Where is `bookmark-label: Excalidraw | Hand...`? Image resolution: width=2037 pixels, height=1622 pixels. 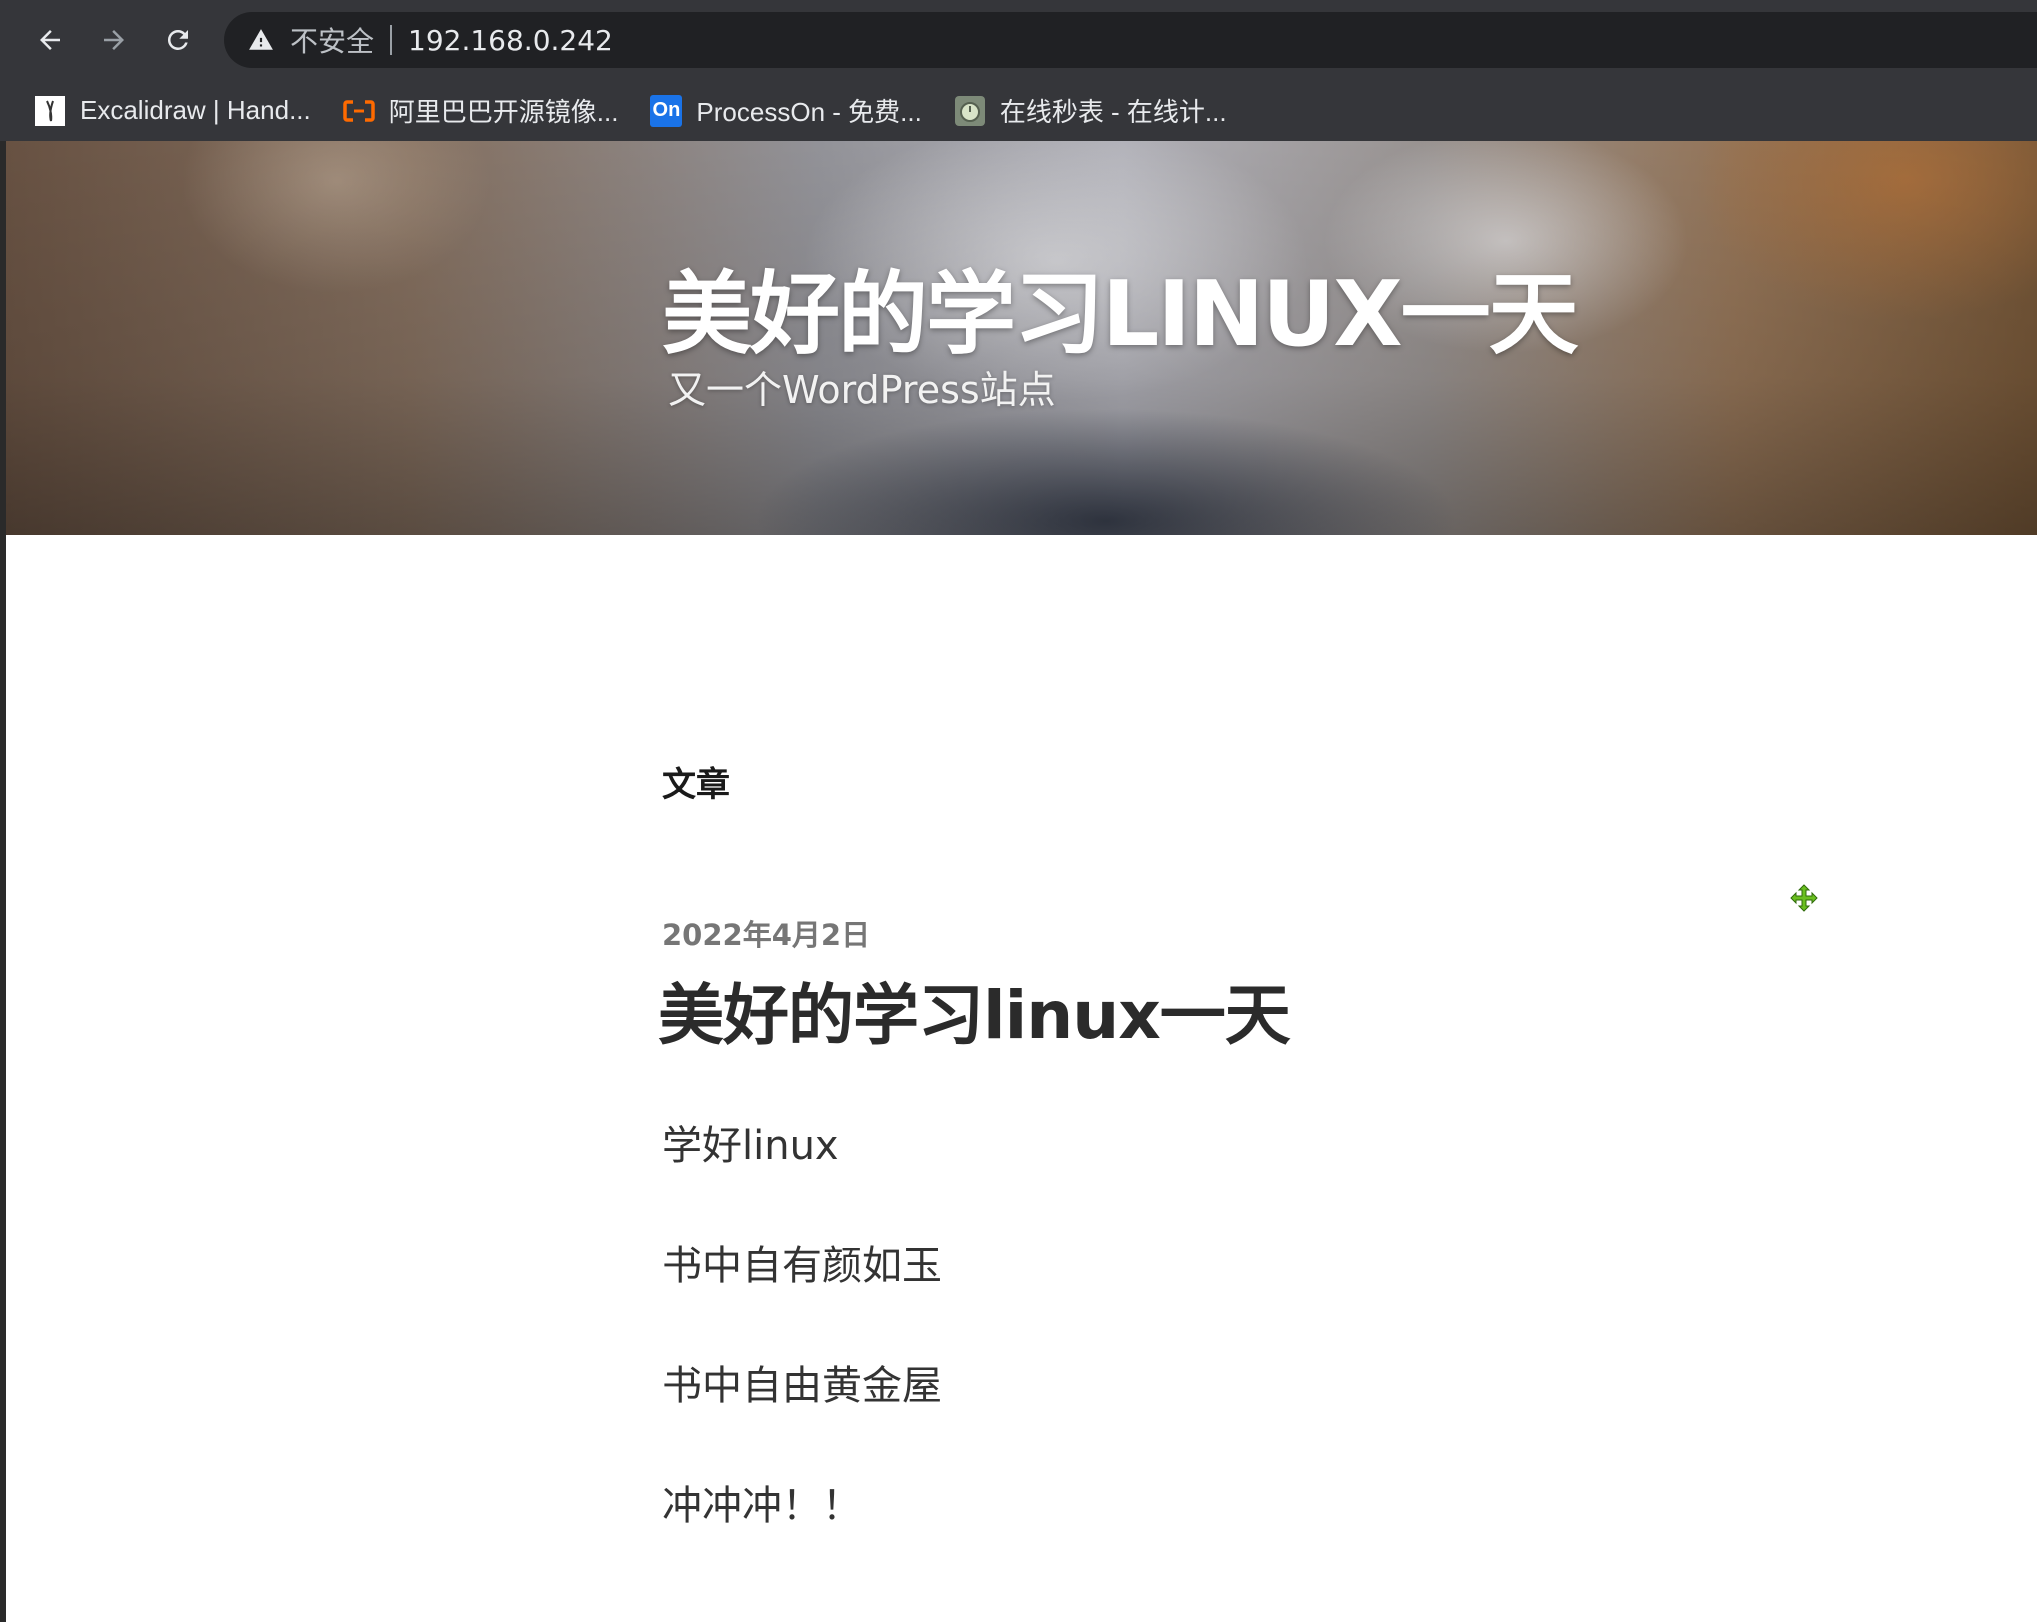
bookmark-label: Excalidraw | Hand... is located at coordinates (195, 110).